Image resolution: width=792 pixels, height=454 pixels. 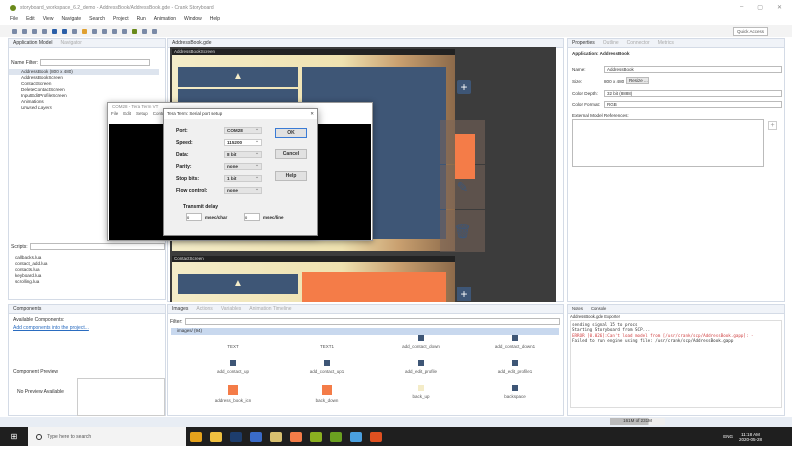 I want to click on maximize-button: ▢, so click(x=760, y=7).